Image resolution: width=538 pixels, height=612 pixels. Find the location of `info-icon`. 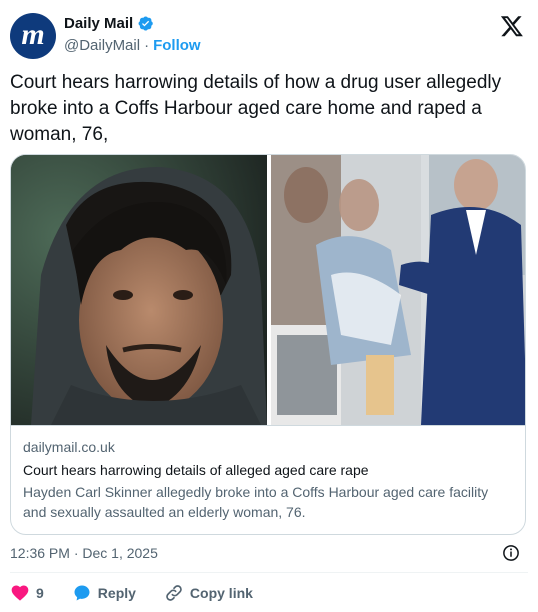

info-icon is located at coordinates (511, 553).